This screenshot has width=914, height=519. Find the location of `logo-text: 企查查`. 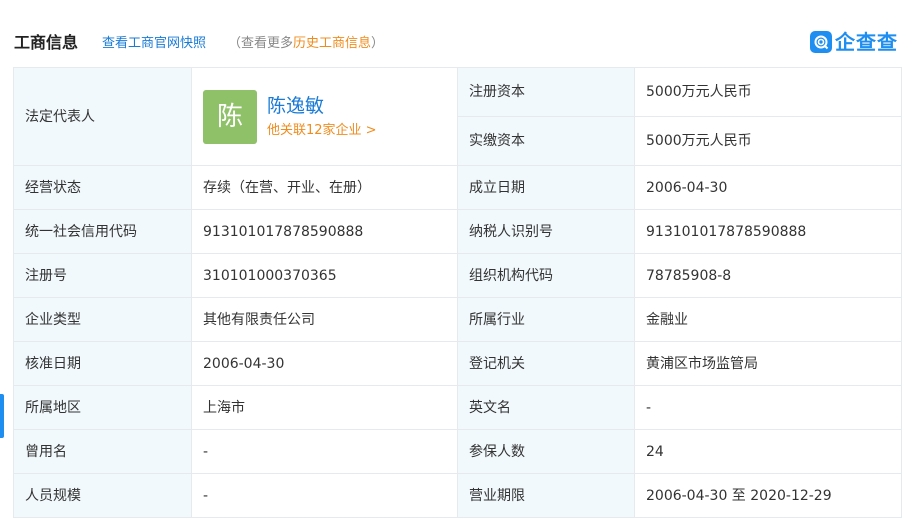

logo-text: 企查查 is located at coordinates (866, 42).